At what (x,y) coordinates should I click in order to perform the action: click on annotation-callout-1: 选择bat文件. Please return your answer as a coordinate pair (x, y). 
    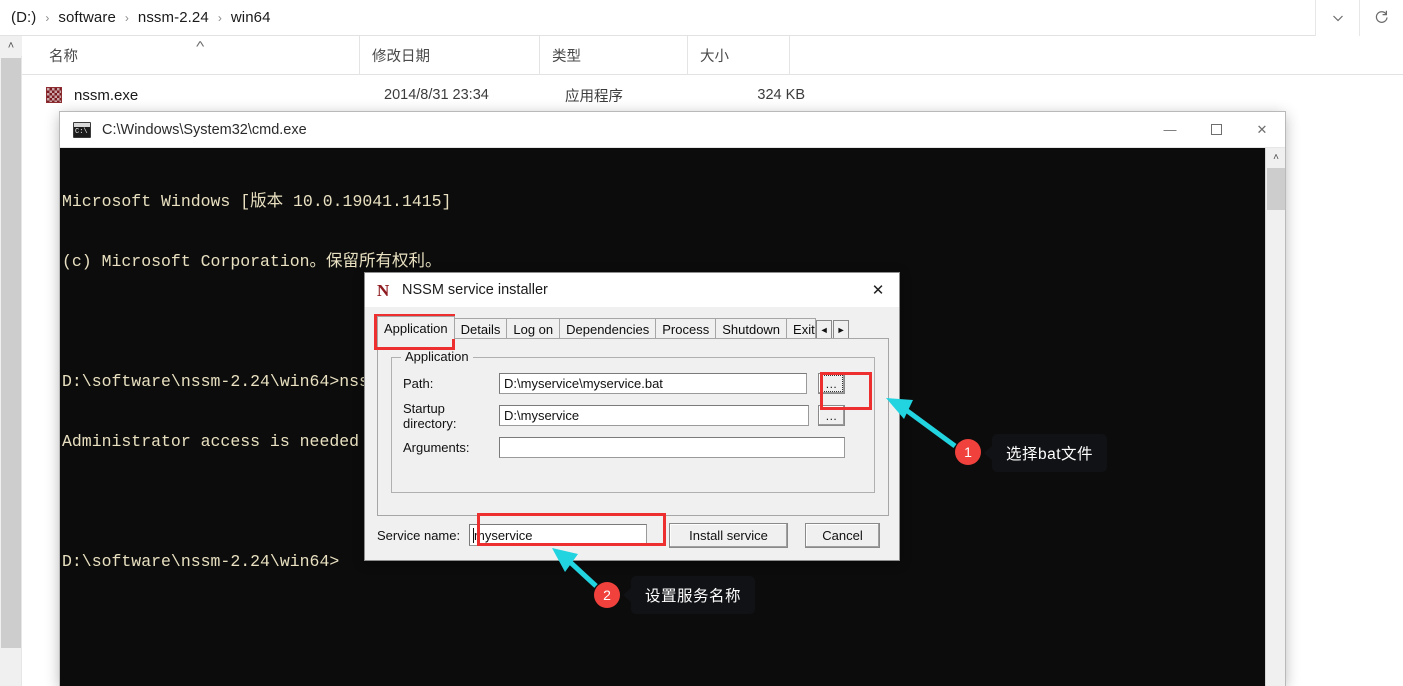
    Looking at the image, I should click on (1045, 453).